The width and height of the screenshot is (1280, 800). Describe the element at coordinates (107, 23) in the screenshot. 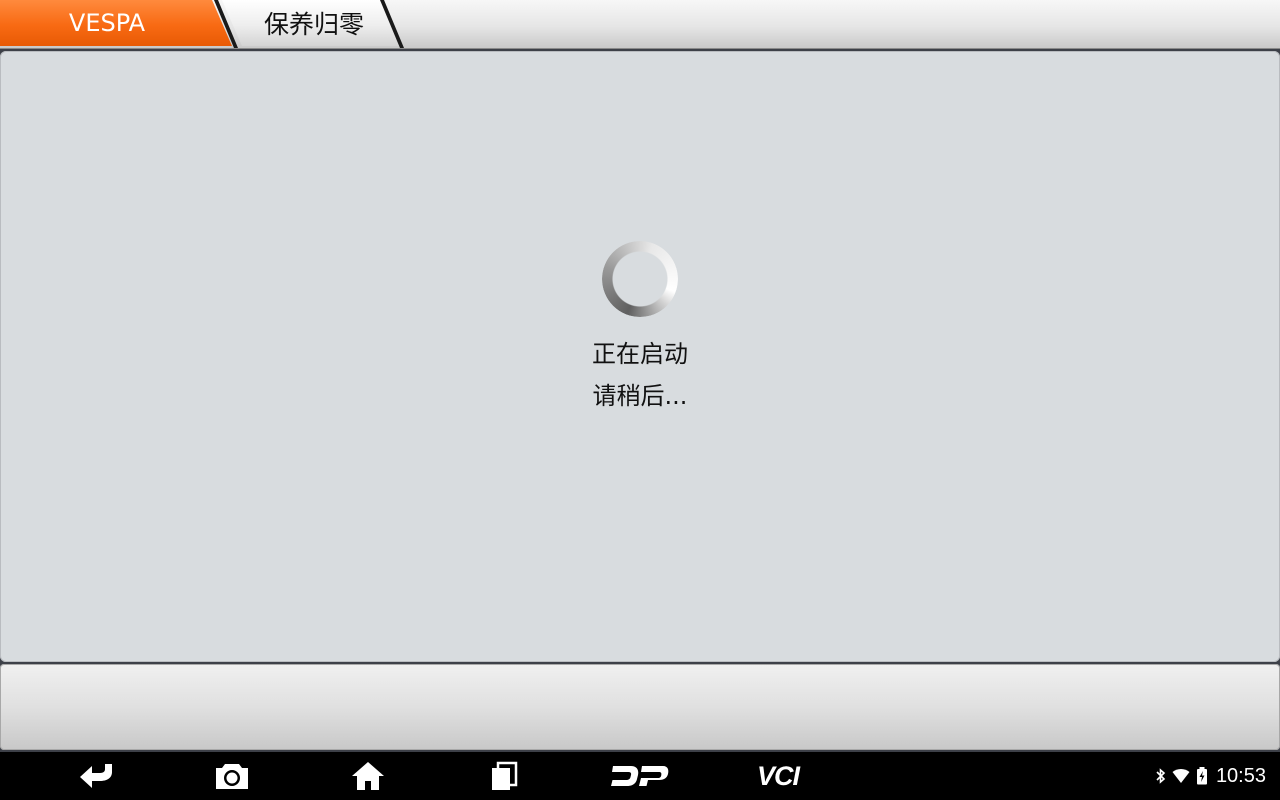

I see `breadcrumb-label: VESPA` at that location.